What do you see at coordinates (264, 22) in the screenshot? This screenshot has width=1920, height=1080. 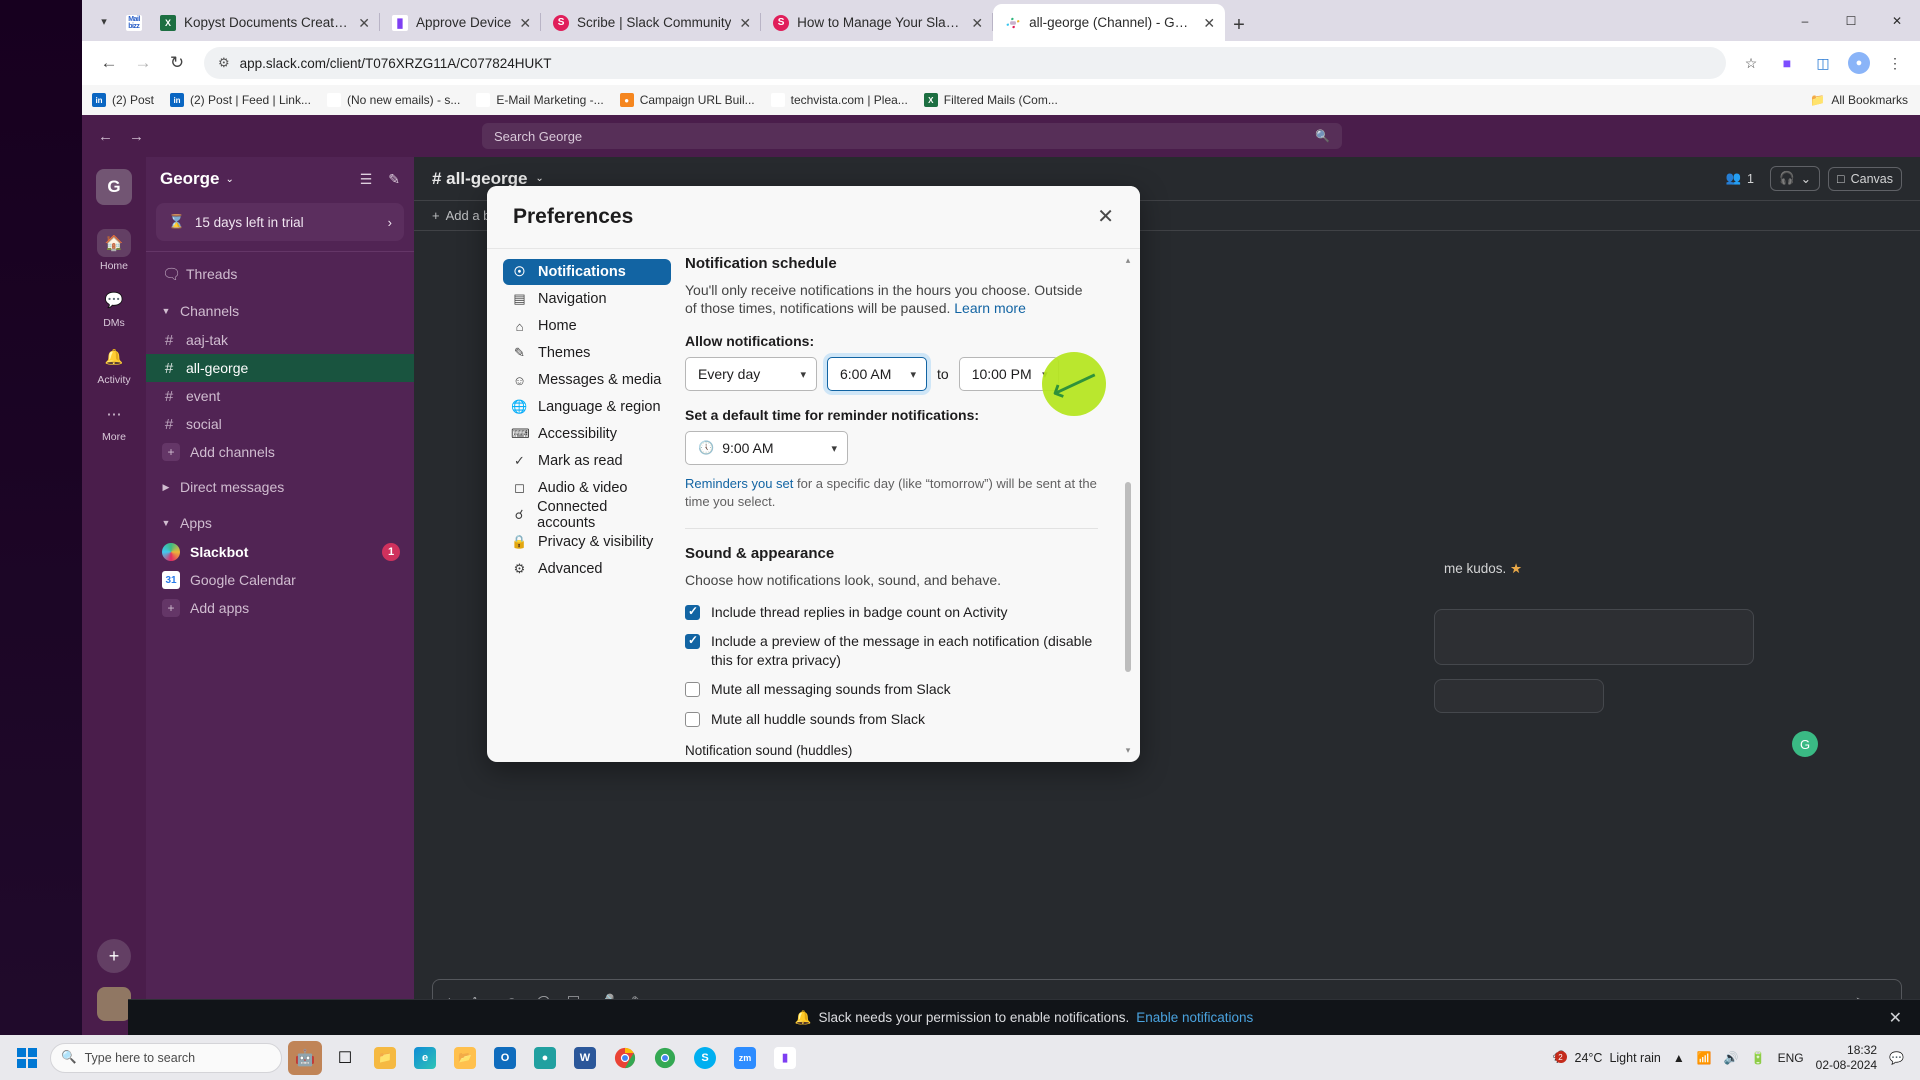 I see `browser-tab: X Kopyst Documents Creation.xls ✕` at bounding box center [264, 22].